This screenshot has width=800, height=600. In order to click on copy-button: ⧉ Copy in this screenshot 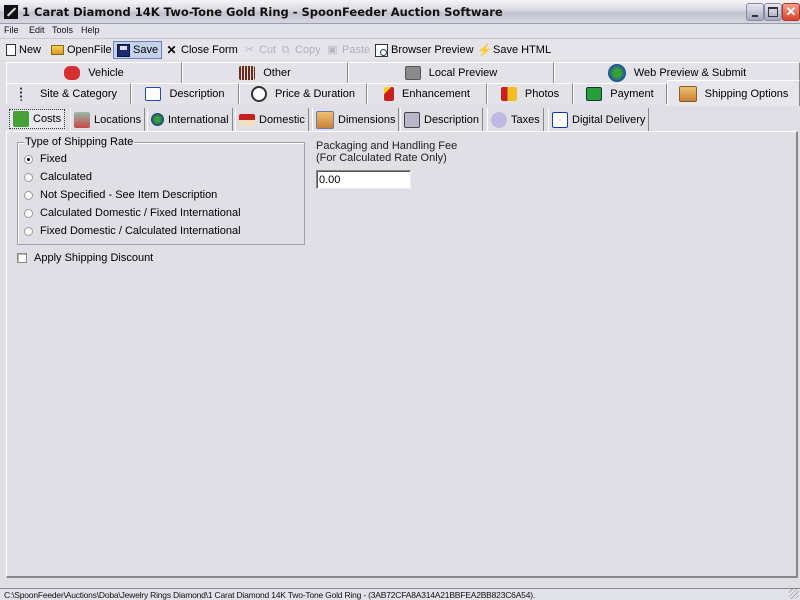, I will do `click(300, 50)`.